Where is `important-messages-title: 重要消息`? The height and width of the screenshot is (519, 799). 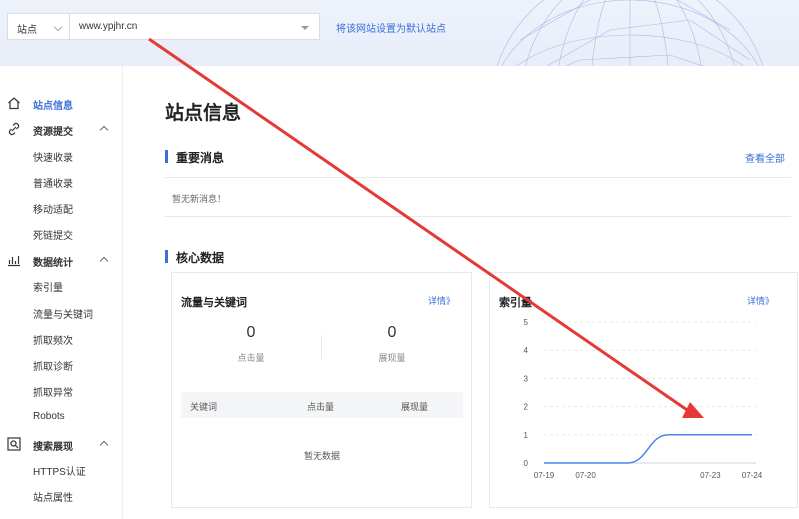 important-messages-title: 重要消息 is located at coordinates (200, 158).